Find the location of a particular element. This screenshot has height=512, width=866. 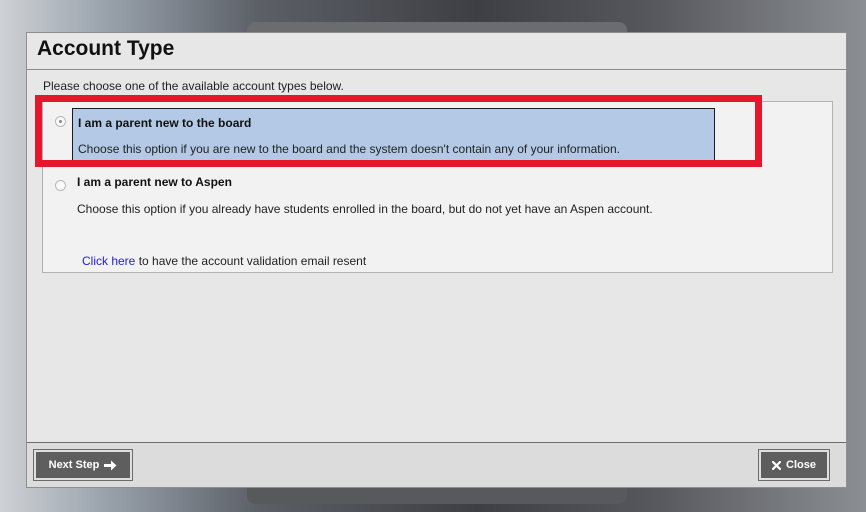

next-step-label: Next Step is located at coordinates (74, 465).